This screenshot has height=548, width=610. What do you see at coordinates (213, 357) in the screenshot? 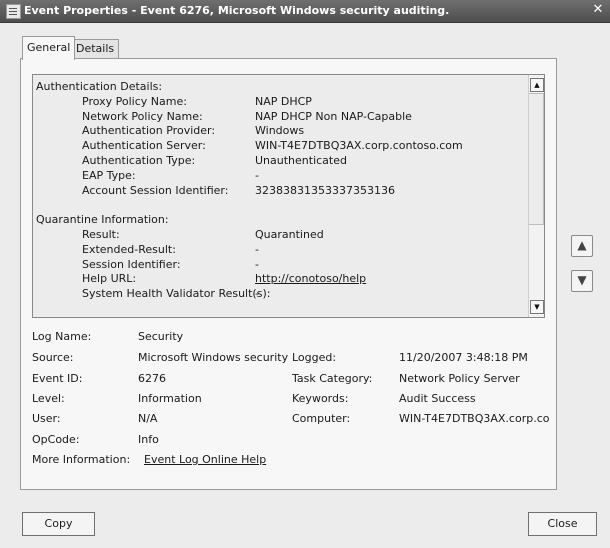
I see `source-value: Microsoft Windows security` at bounding box center [213, 357].